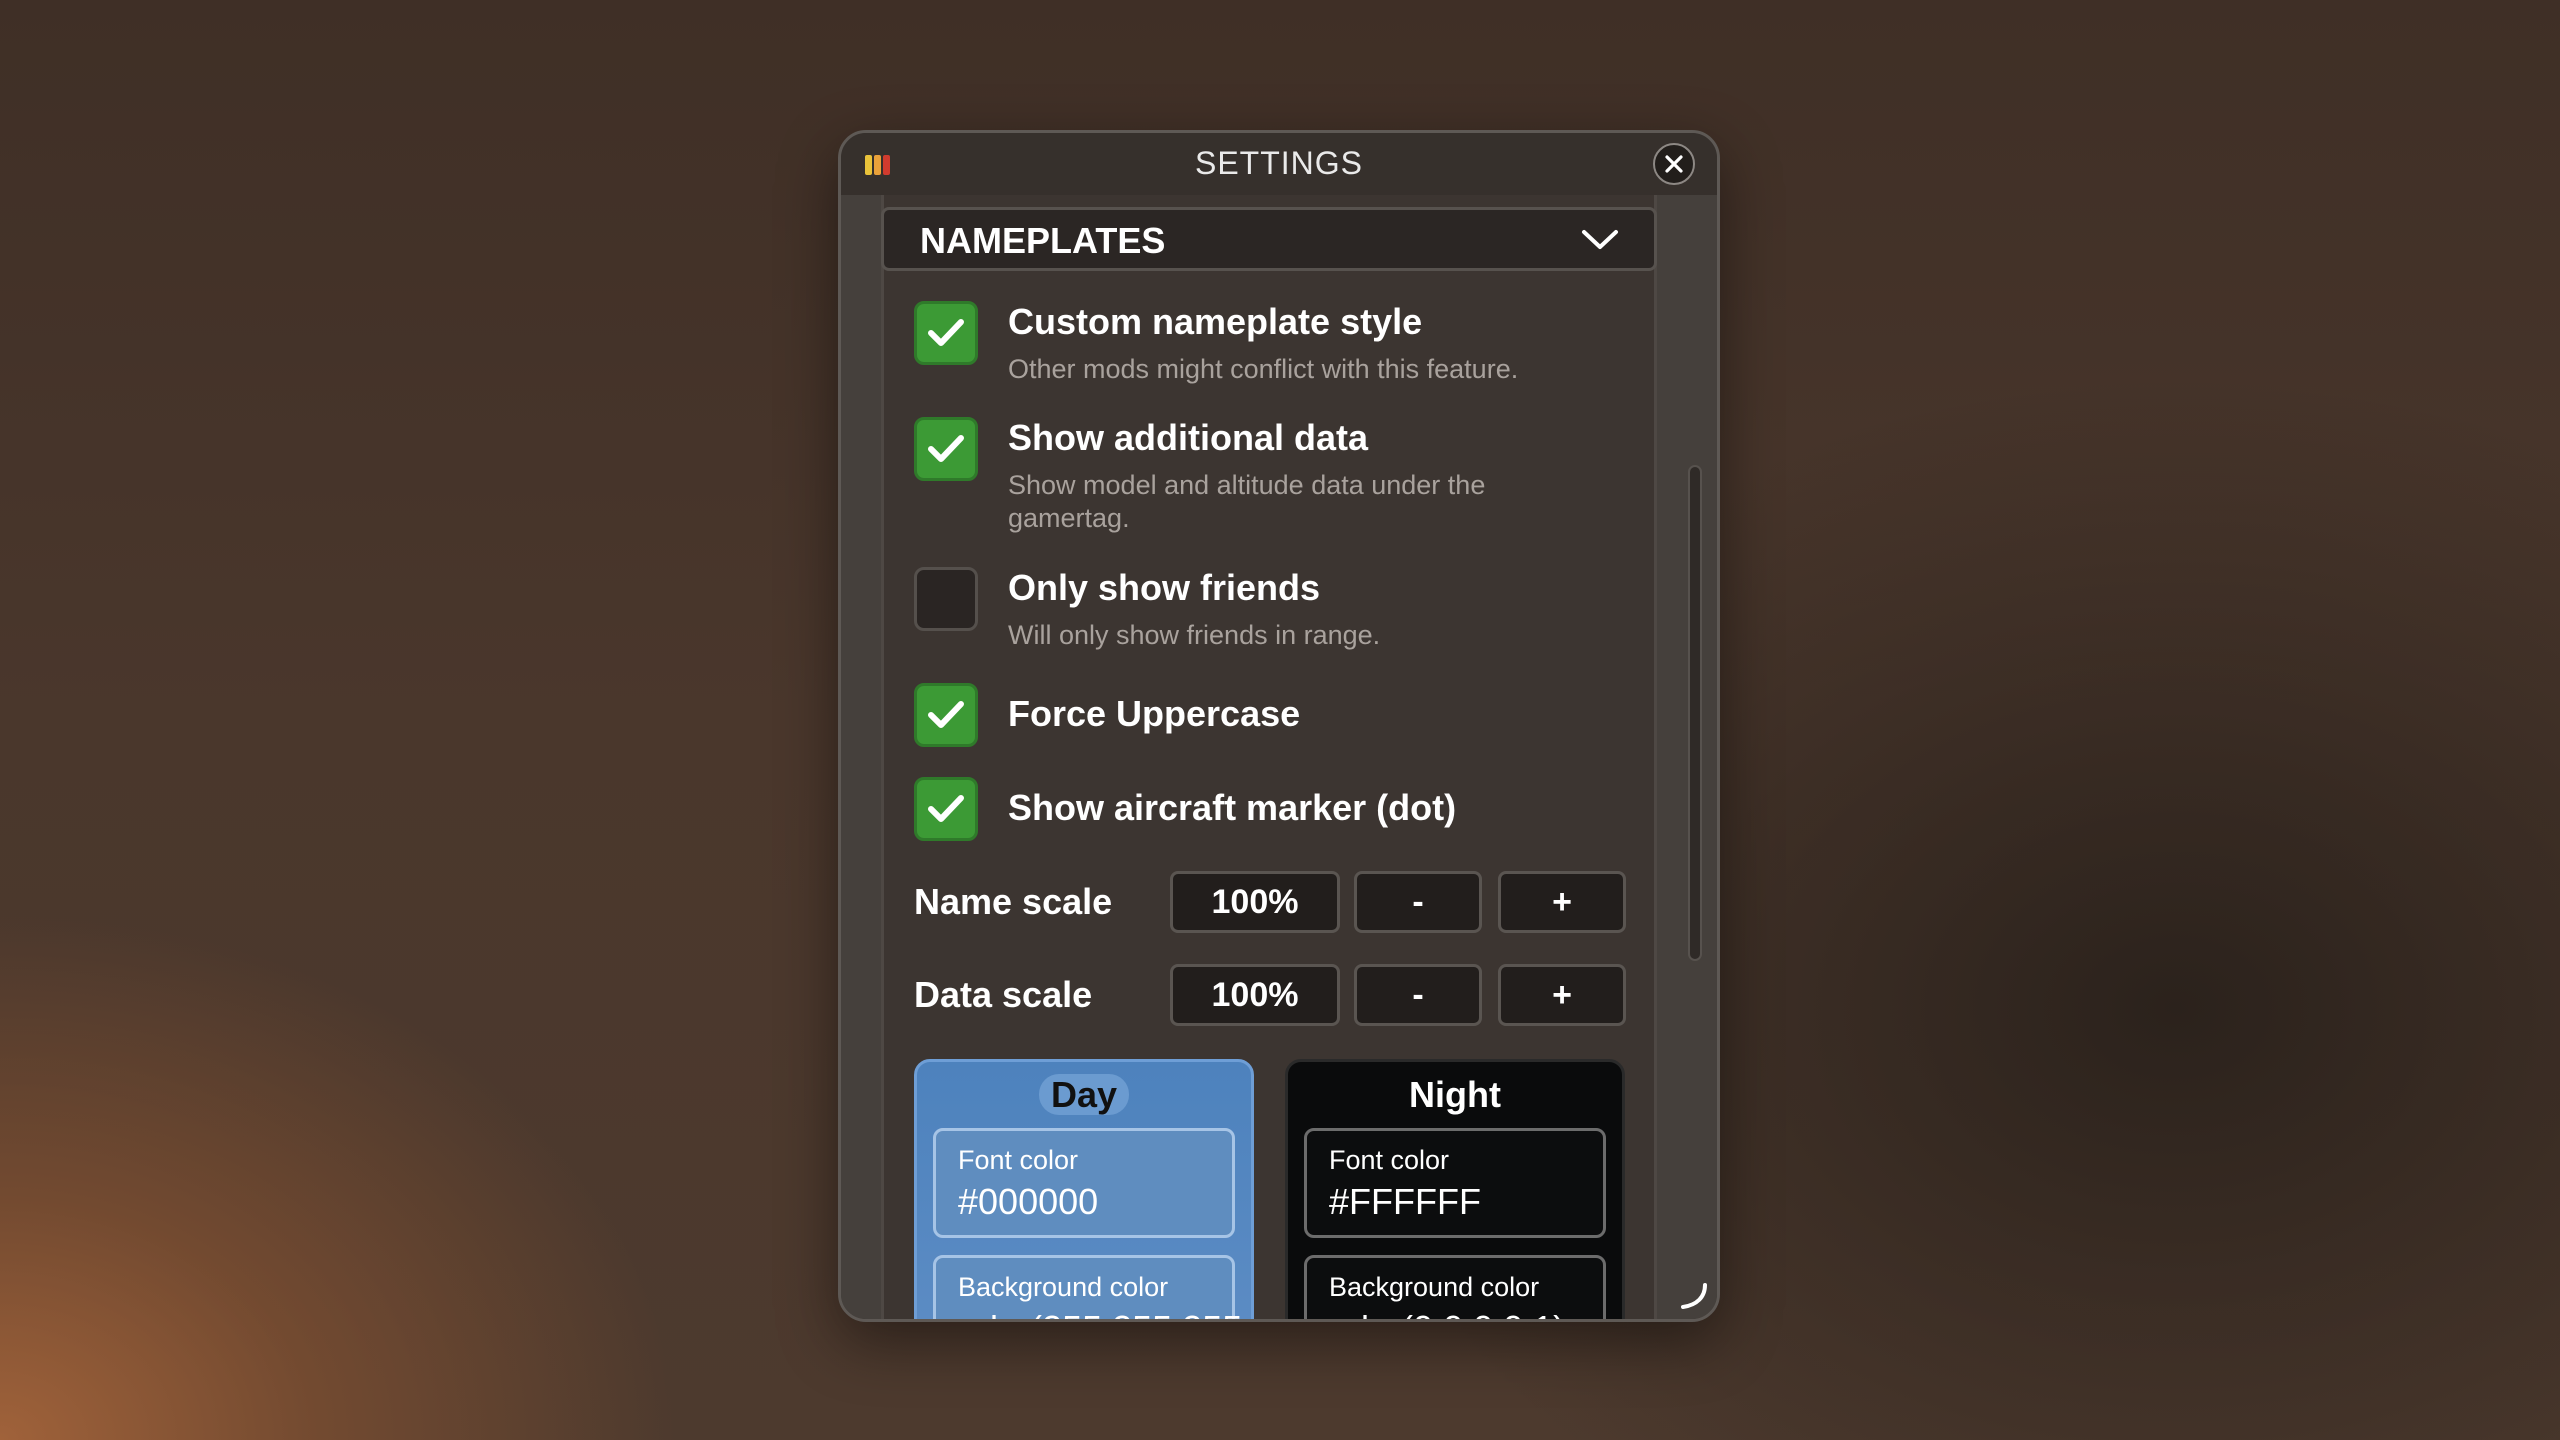 The width and height of the screenshot is (2560, 1440). Describe the element at coordinates (1455, 1094) in the screenshot. I see `night-theme-title: Night` at that location.